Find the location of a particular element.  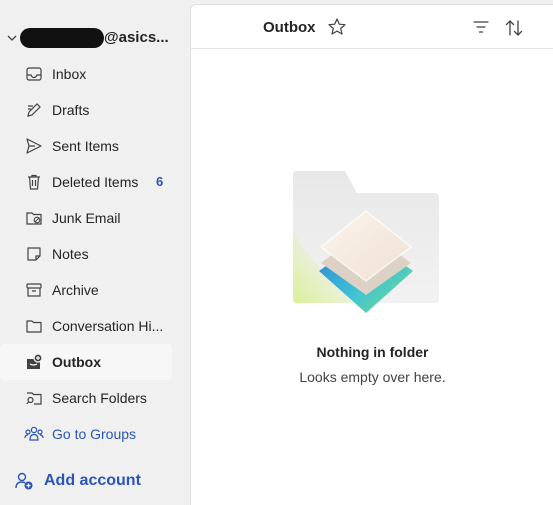

nav-label-inbox: Inbox is located at coordinates (69, 74).